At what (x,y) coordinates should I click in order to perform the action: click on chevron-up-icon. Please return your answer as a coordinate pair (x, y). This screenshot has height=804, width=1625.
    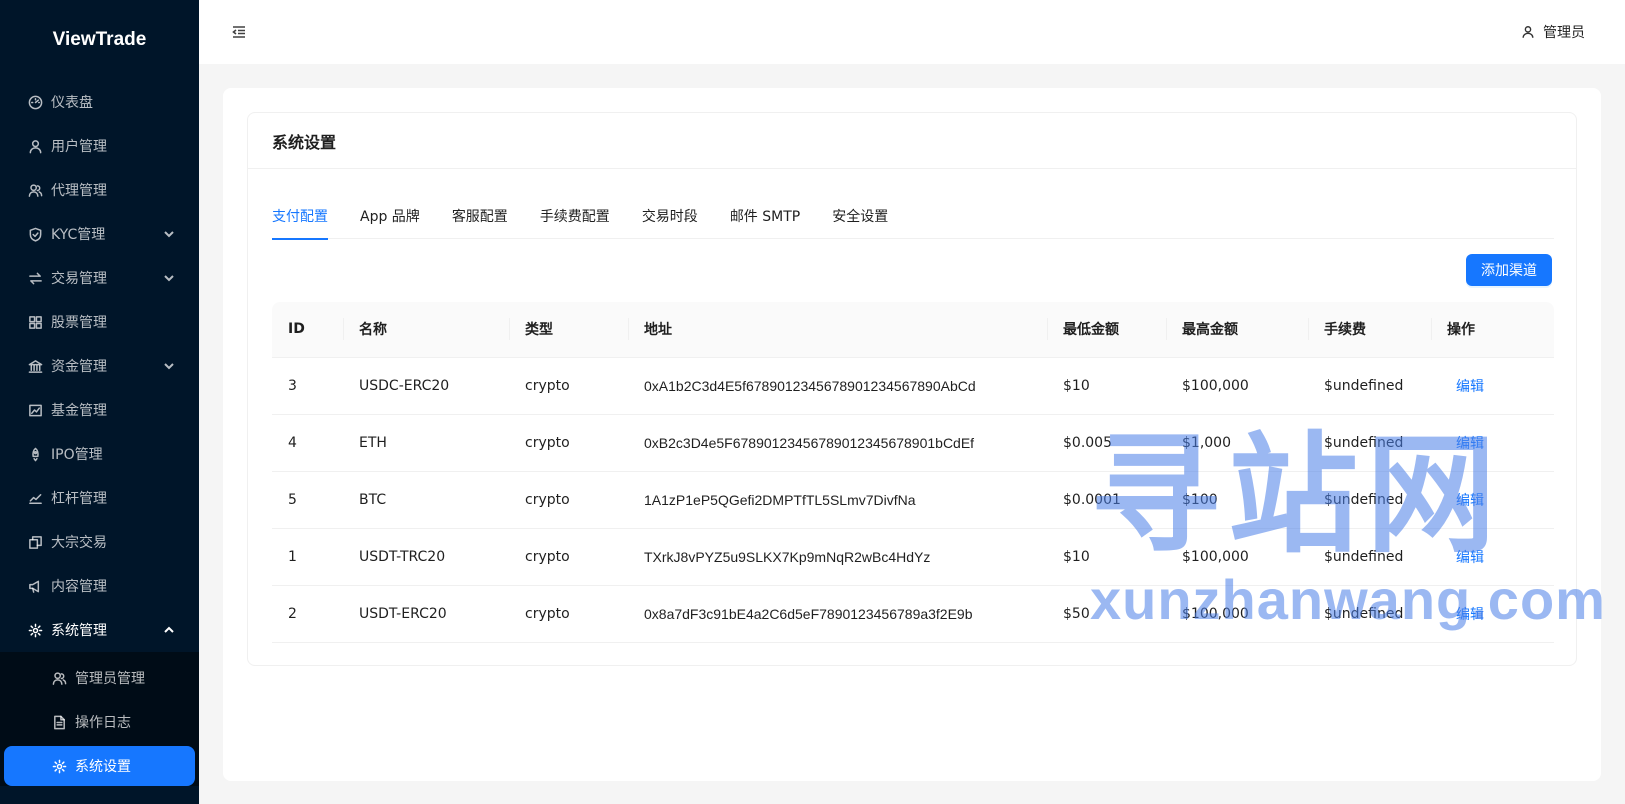
    Looking at the image, I should click on (169, 630).